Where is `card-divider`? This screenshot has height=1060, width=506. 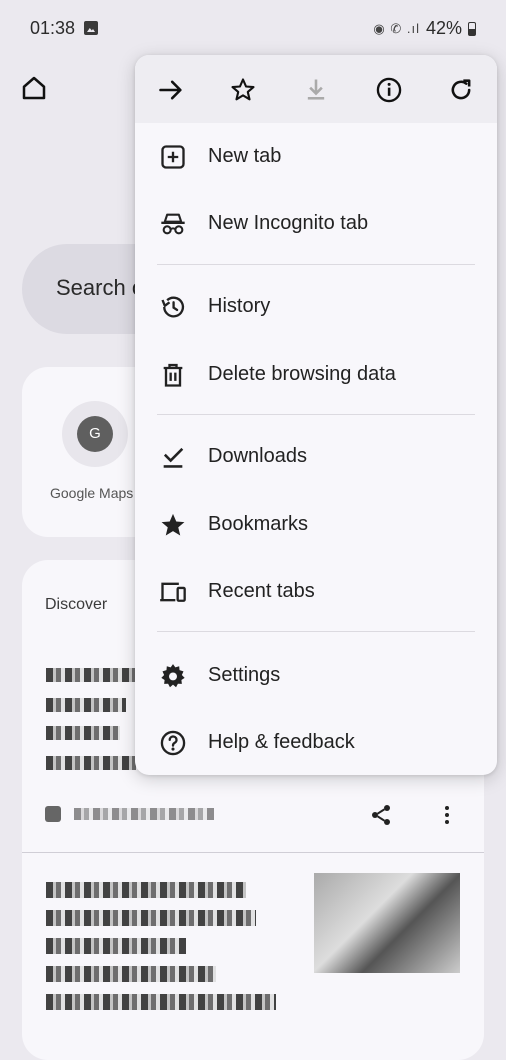 card-divider is located at coordinates (253, 852).